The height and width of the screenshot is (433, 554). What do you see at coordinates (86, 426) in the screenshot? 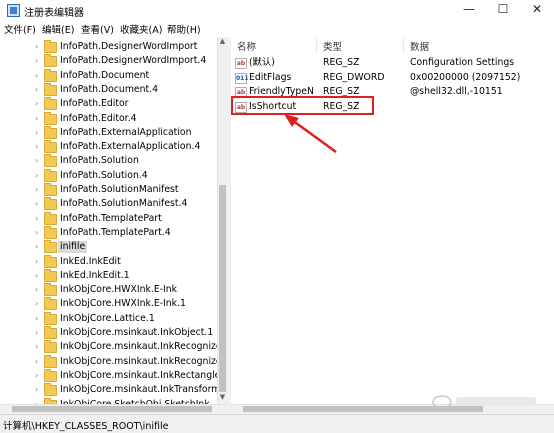
I see `registry-path: 计算机\HKEY_CLASSES_ROOT\inifile` at bounding box center [86, 426].